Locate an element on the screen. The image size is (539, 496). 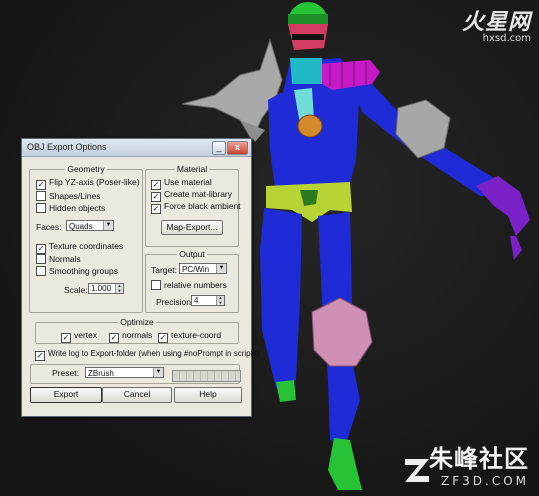
bottom-brand: 朱峰社区 is located at coordinates (479, 459).